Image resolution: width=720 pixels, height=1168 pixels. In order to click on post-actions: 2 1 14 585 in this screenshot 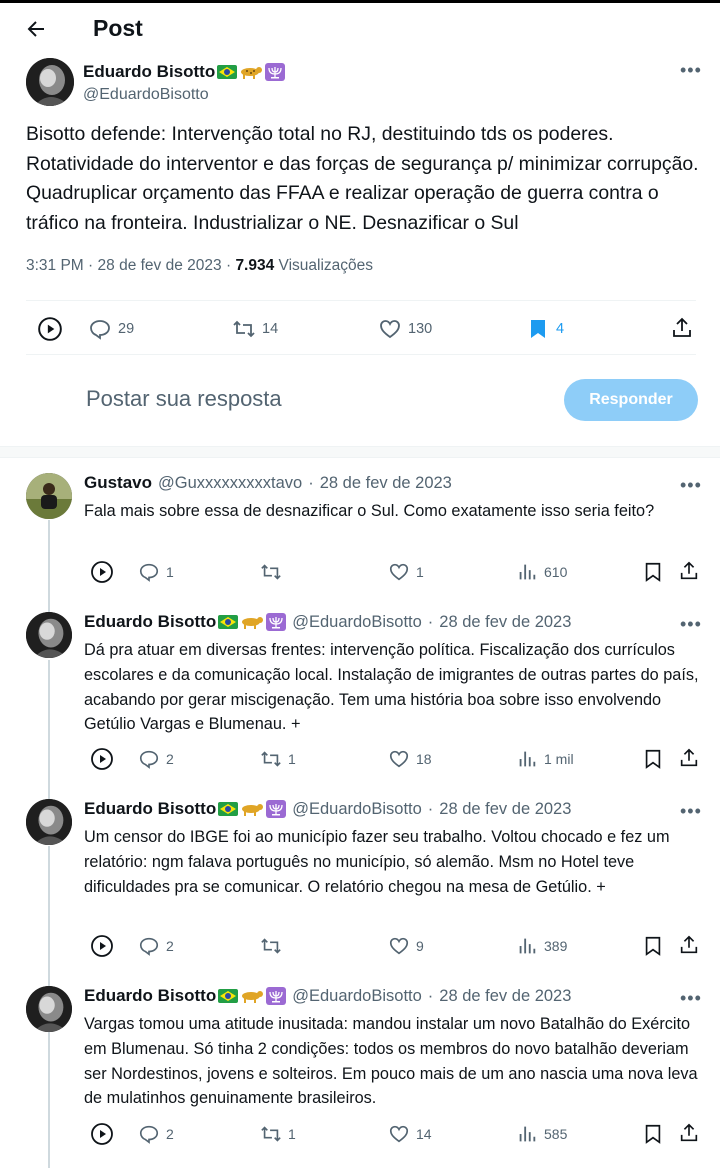, I will do `click(394, 1136)`.